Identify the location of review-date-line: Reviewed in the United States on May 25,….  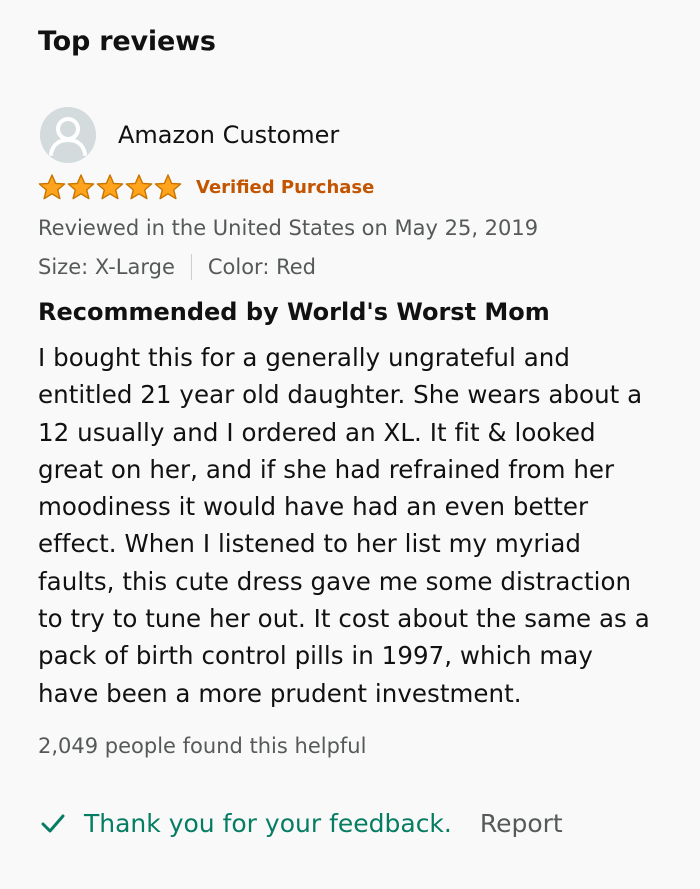
(288, 228).